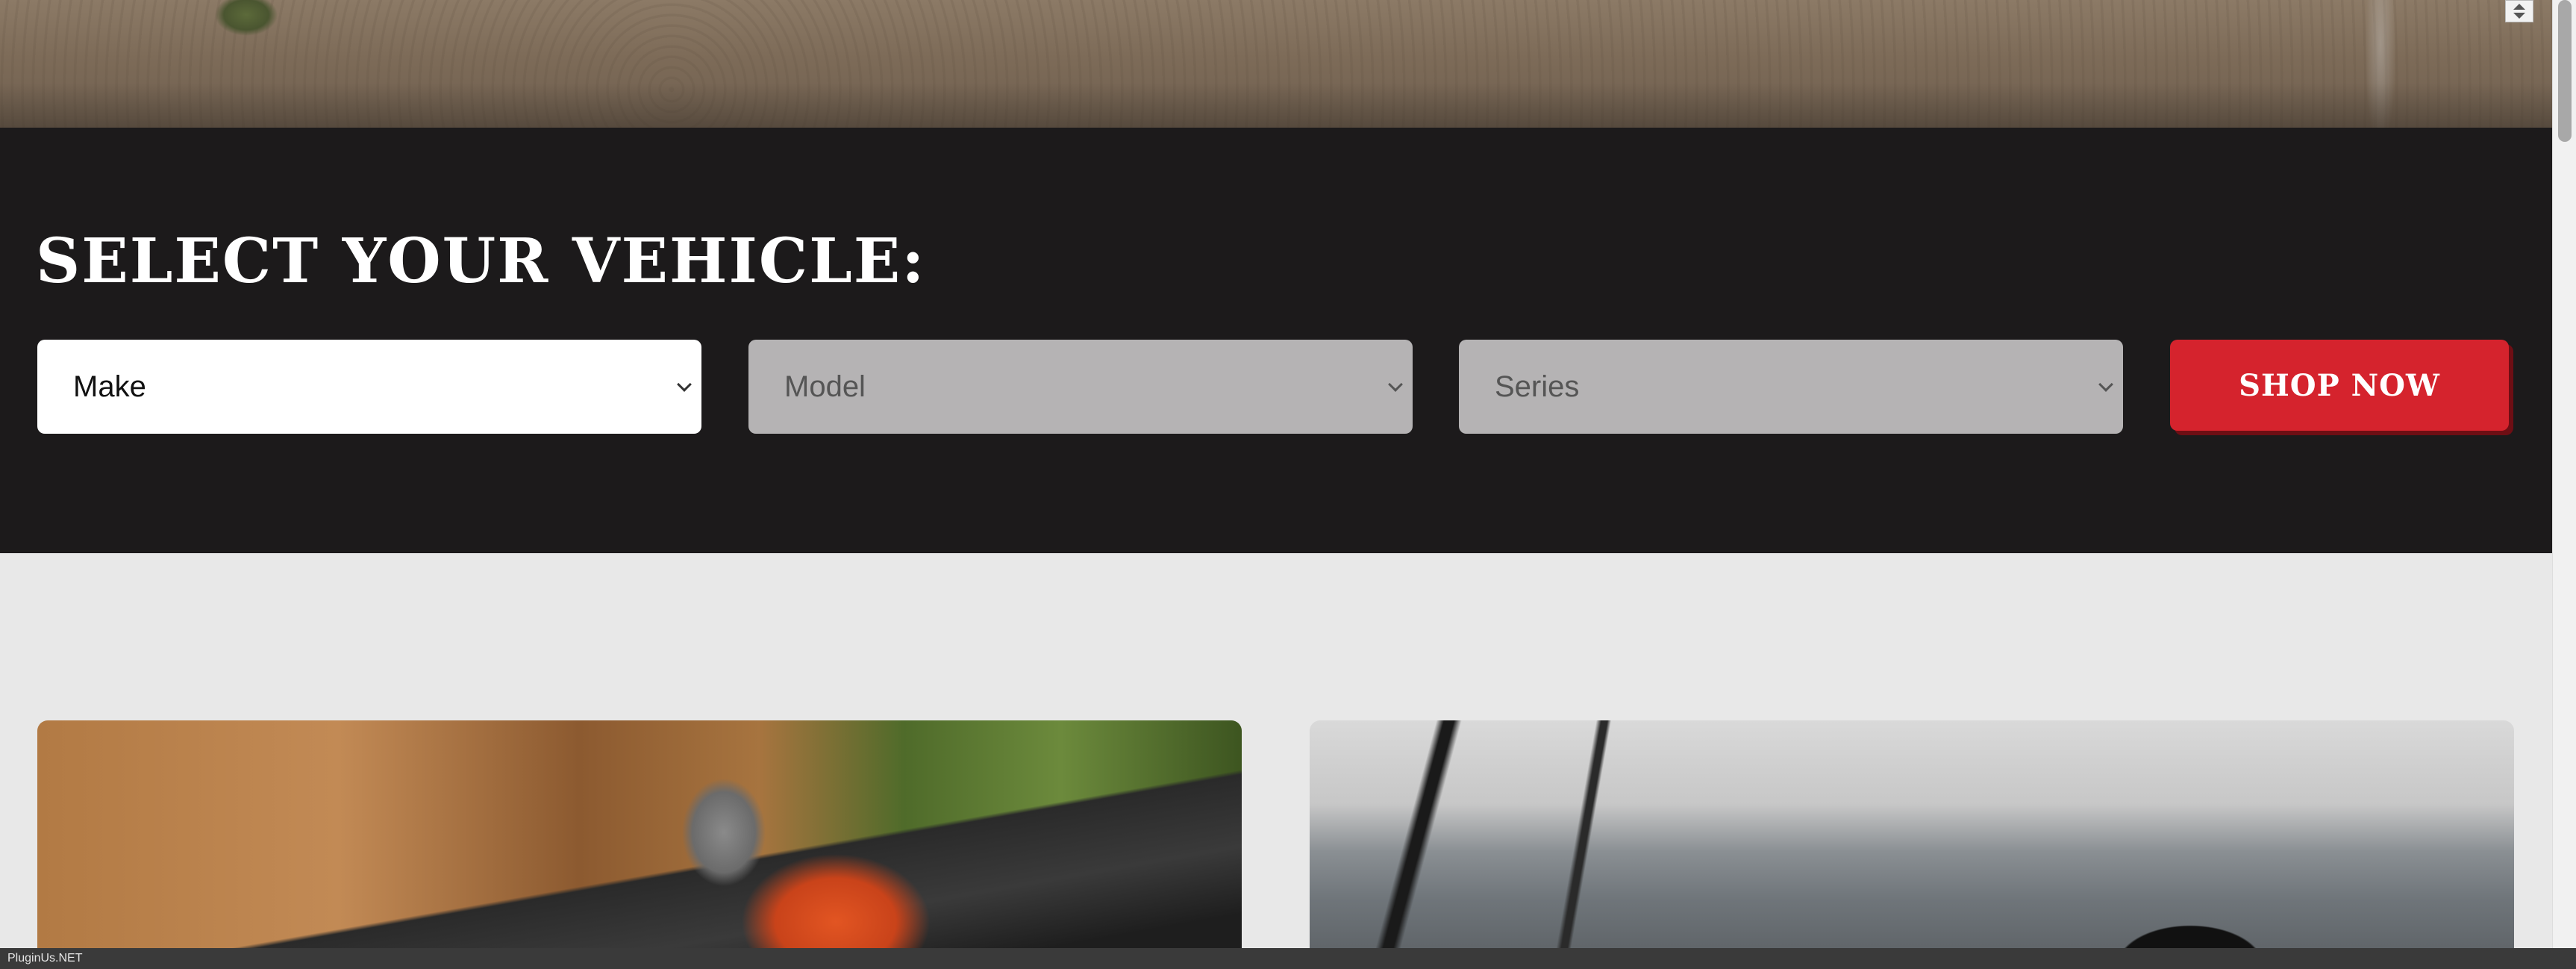 The height and width of the screenshot is (969, 2576). Describe the element at coordinates (481, 261) in the screenshot. I see `vehicle-selector-title: SELECT YOUR VEHICLE:` at that location.